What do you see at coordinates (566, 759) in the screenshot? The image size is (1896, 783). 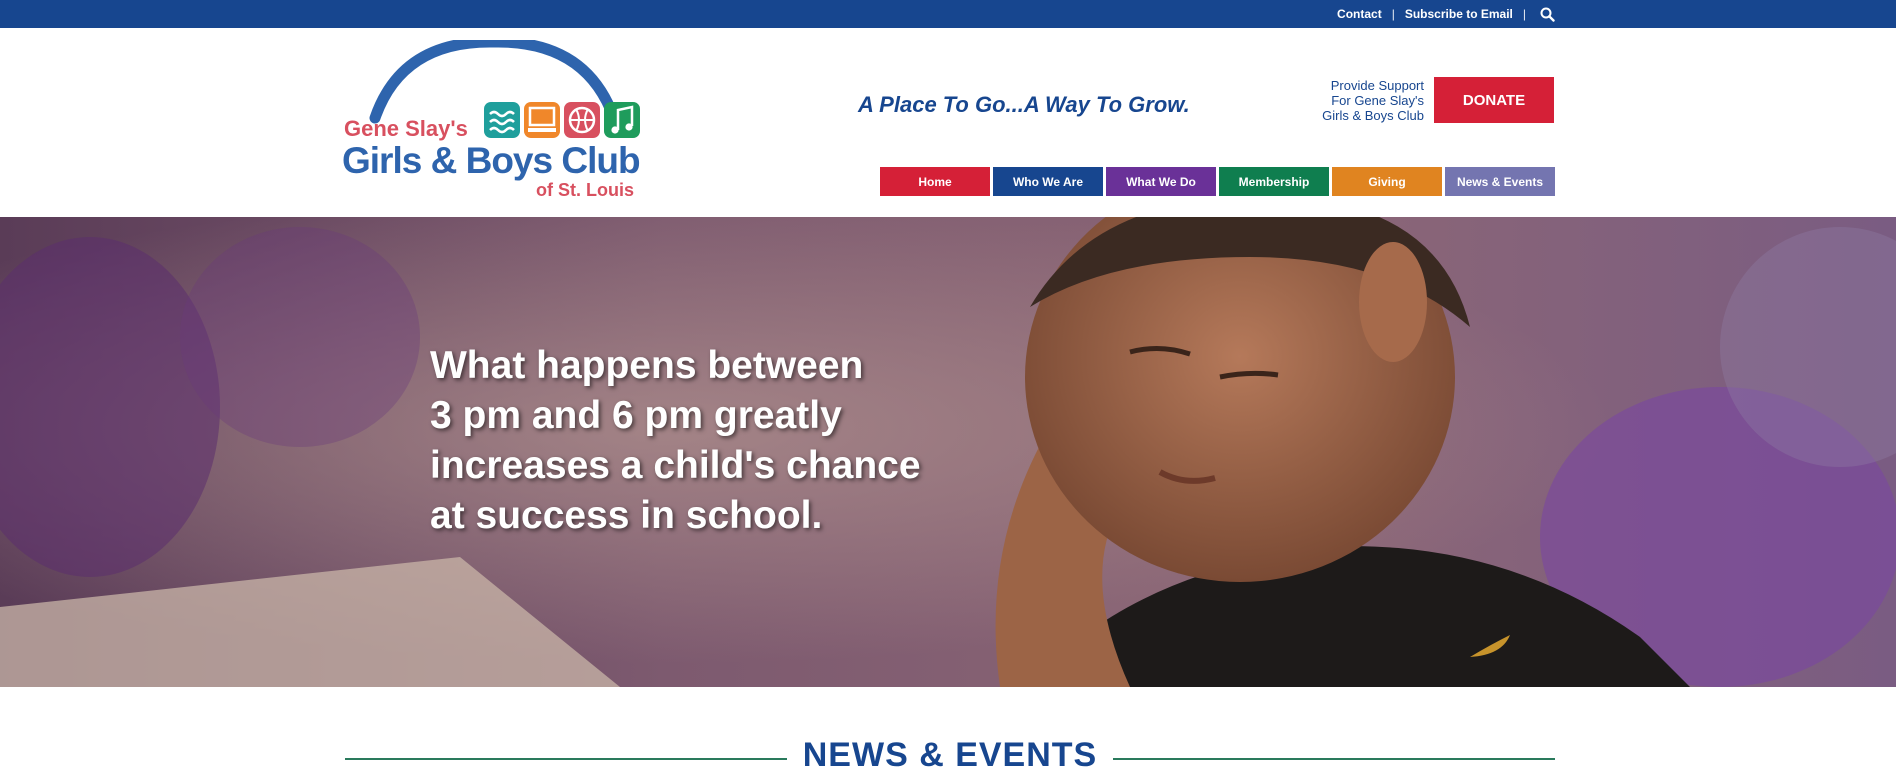 I see `heading-divider-left` at bounding box center [566, 759].